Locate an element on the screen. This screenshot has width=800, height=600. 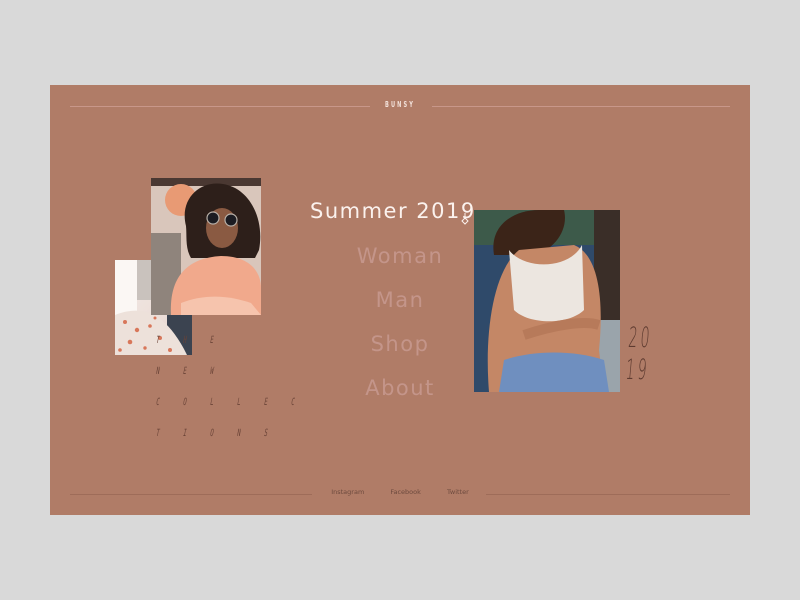
main-menu: Woman Man Shop About is located at coordinates (400, 328).